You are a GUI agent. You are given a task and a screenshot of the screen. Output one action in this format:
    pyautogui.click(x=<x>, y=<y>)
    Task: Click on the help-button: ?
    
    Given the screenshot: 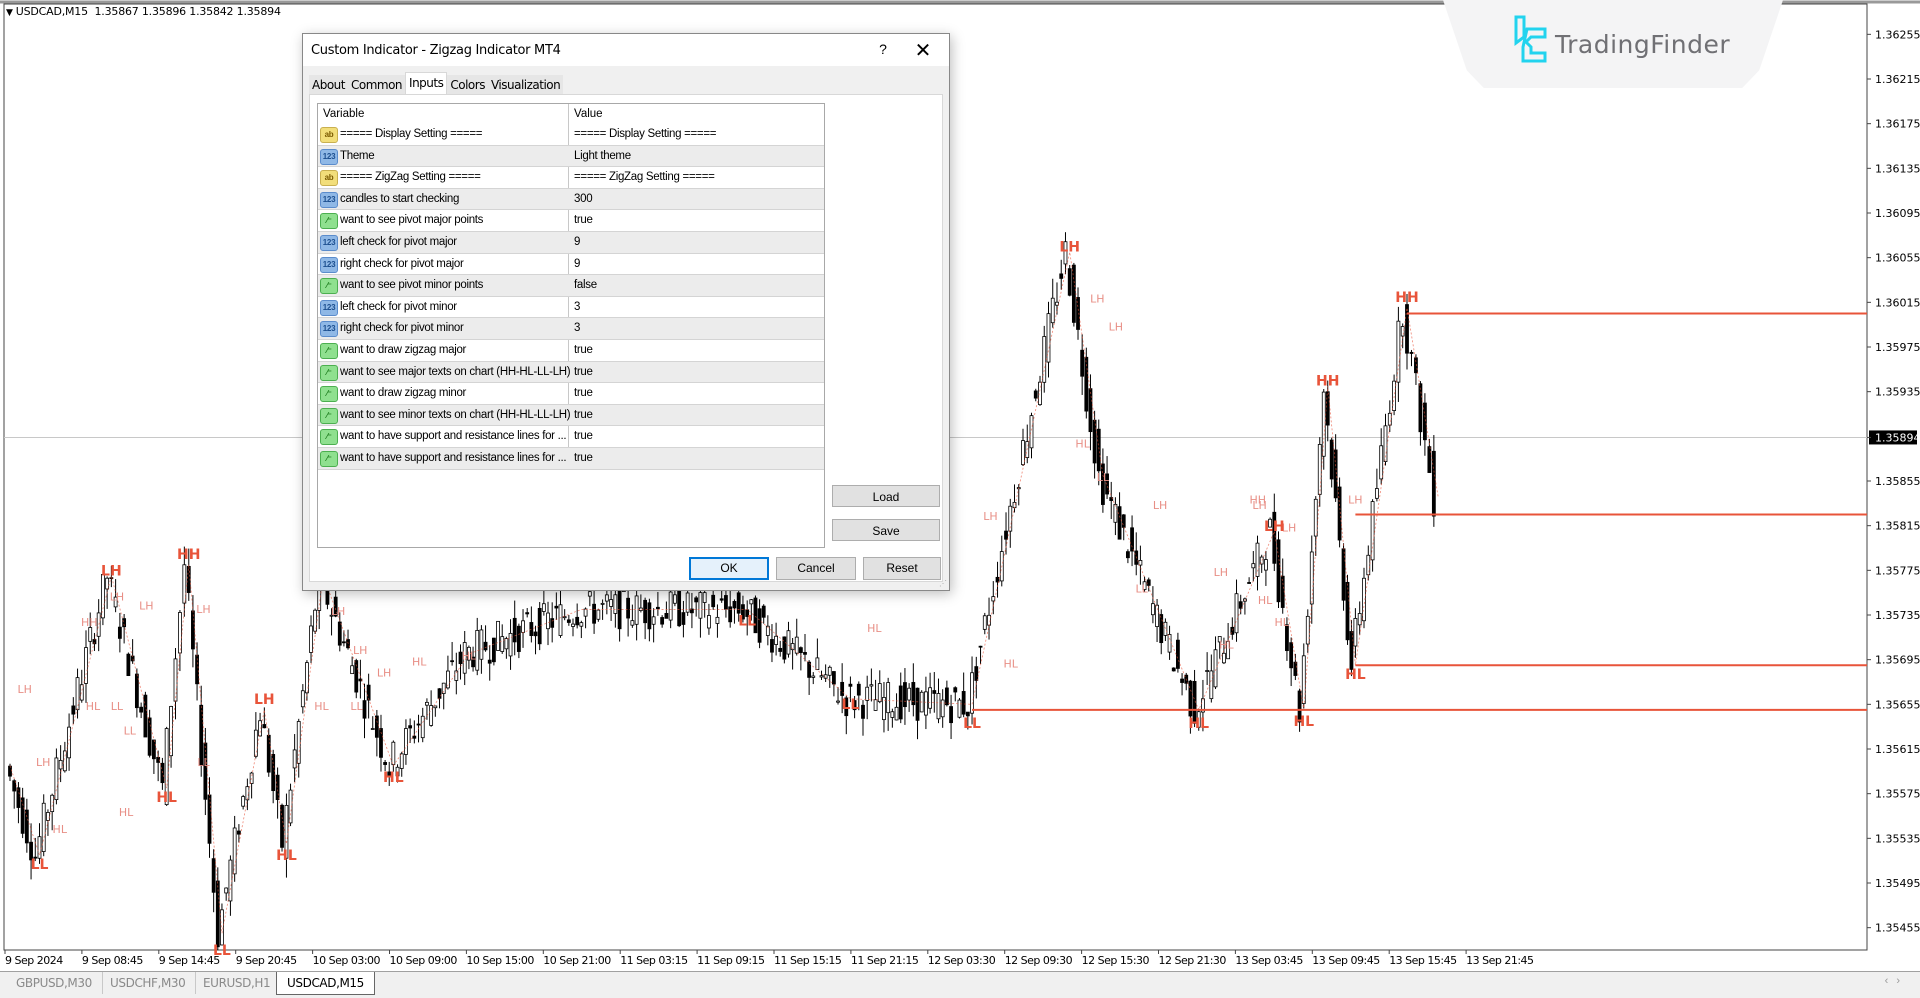 What is the action you would take?
    pyautogui.click(x=883, y=49)
    